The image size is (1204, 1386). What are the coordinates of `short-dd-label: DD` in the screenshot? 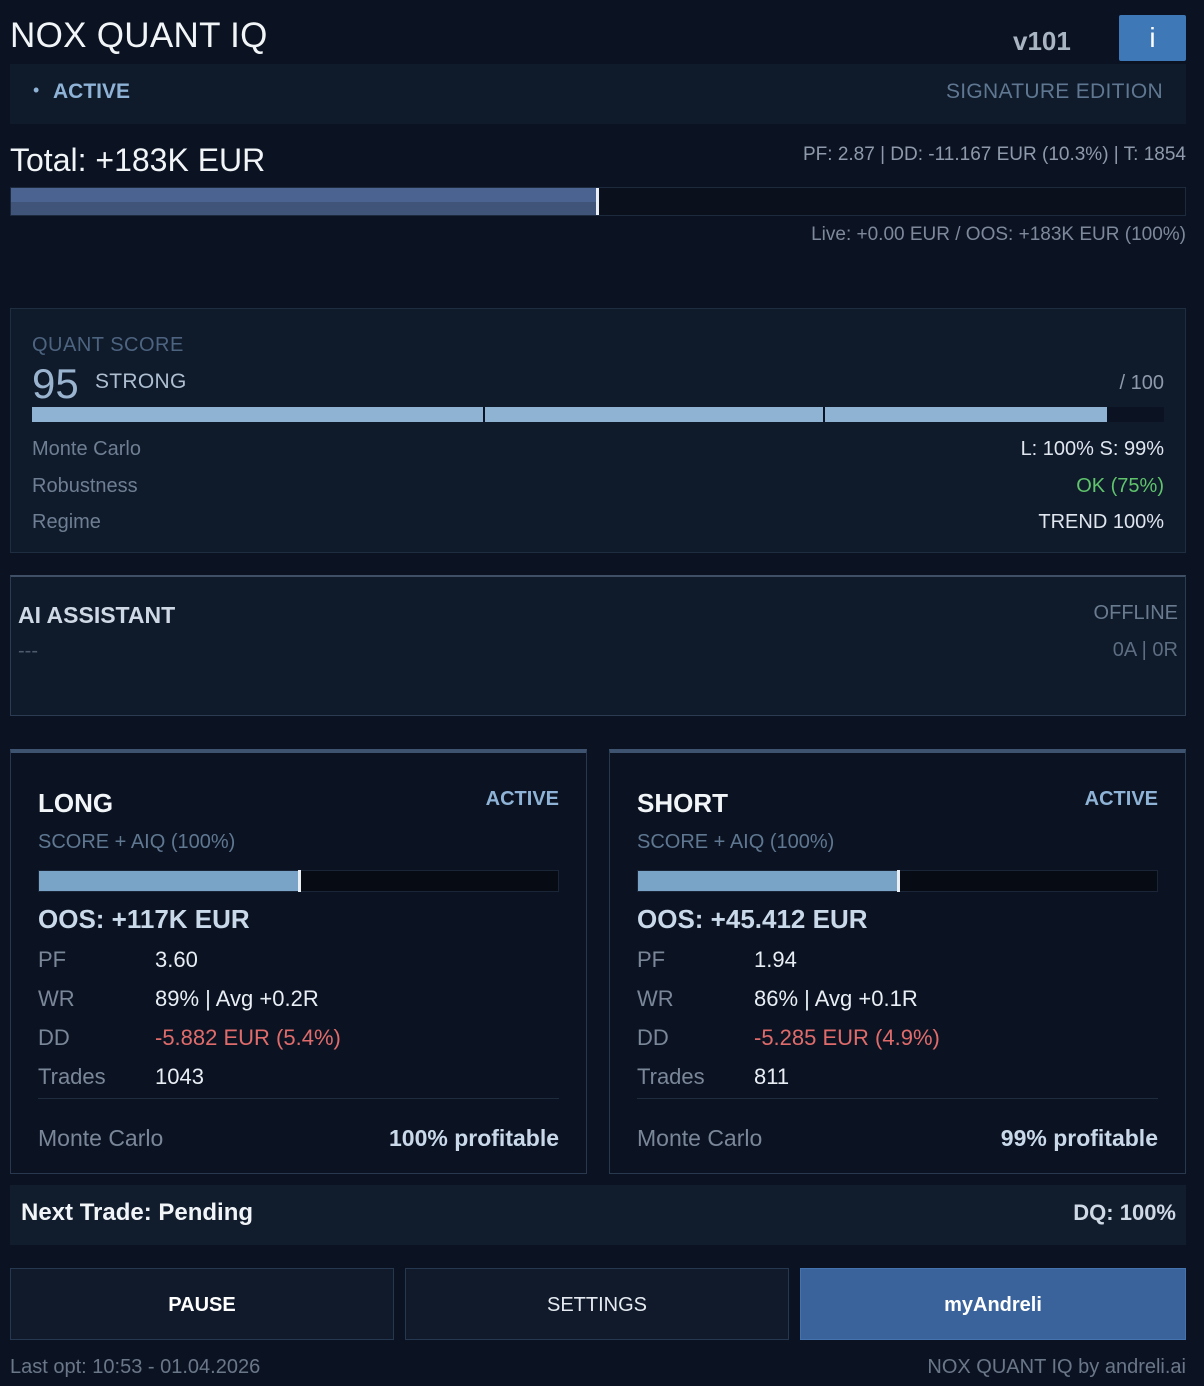 It's located at (653, 1037).